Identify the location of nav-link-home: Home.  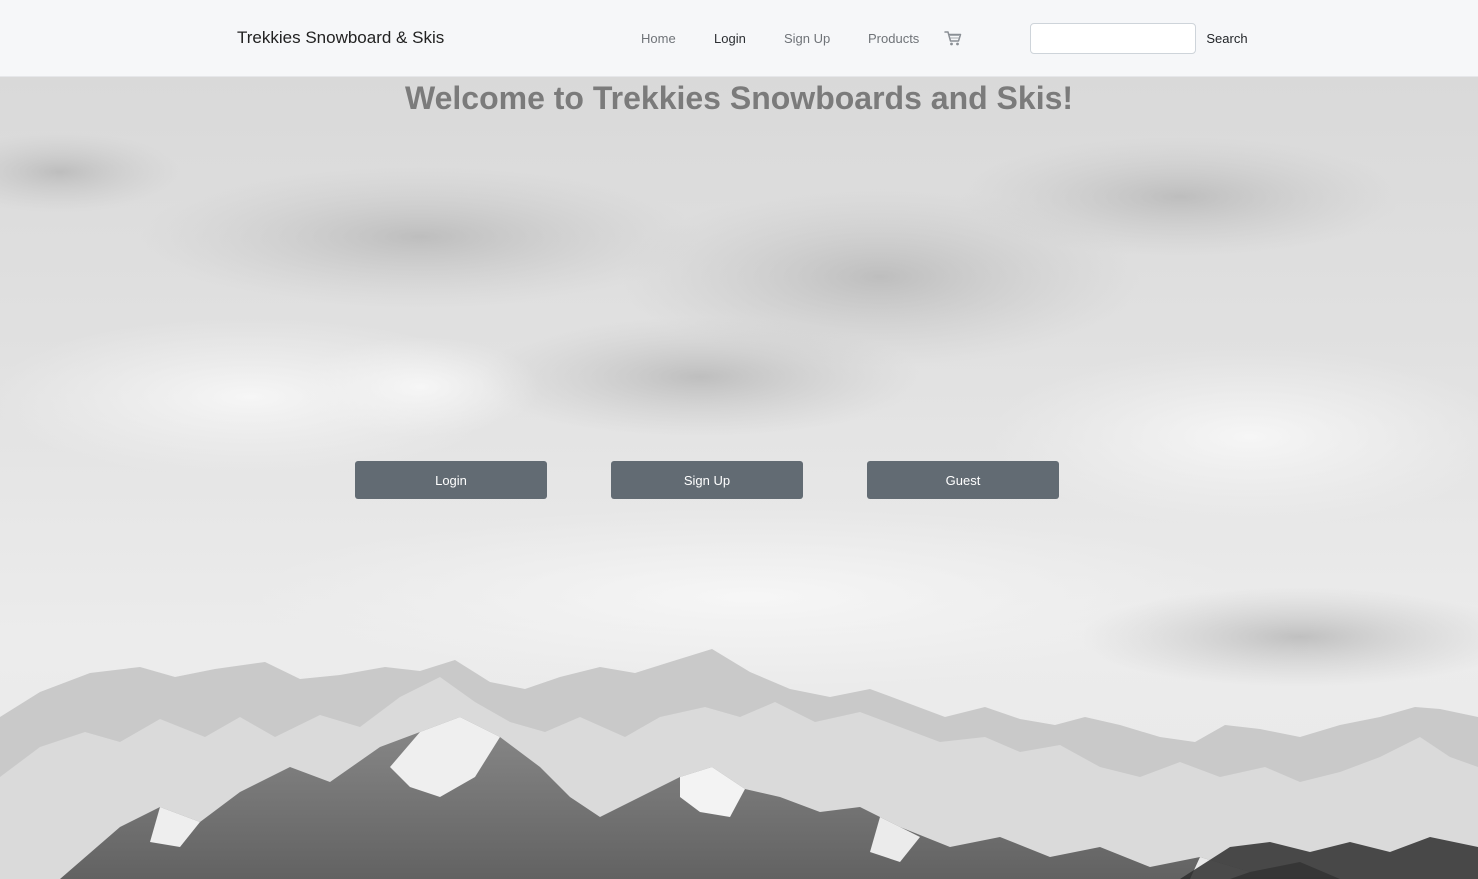
(658, 39).